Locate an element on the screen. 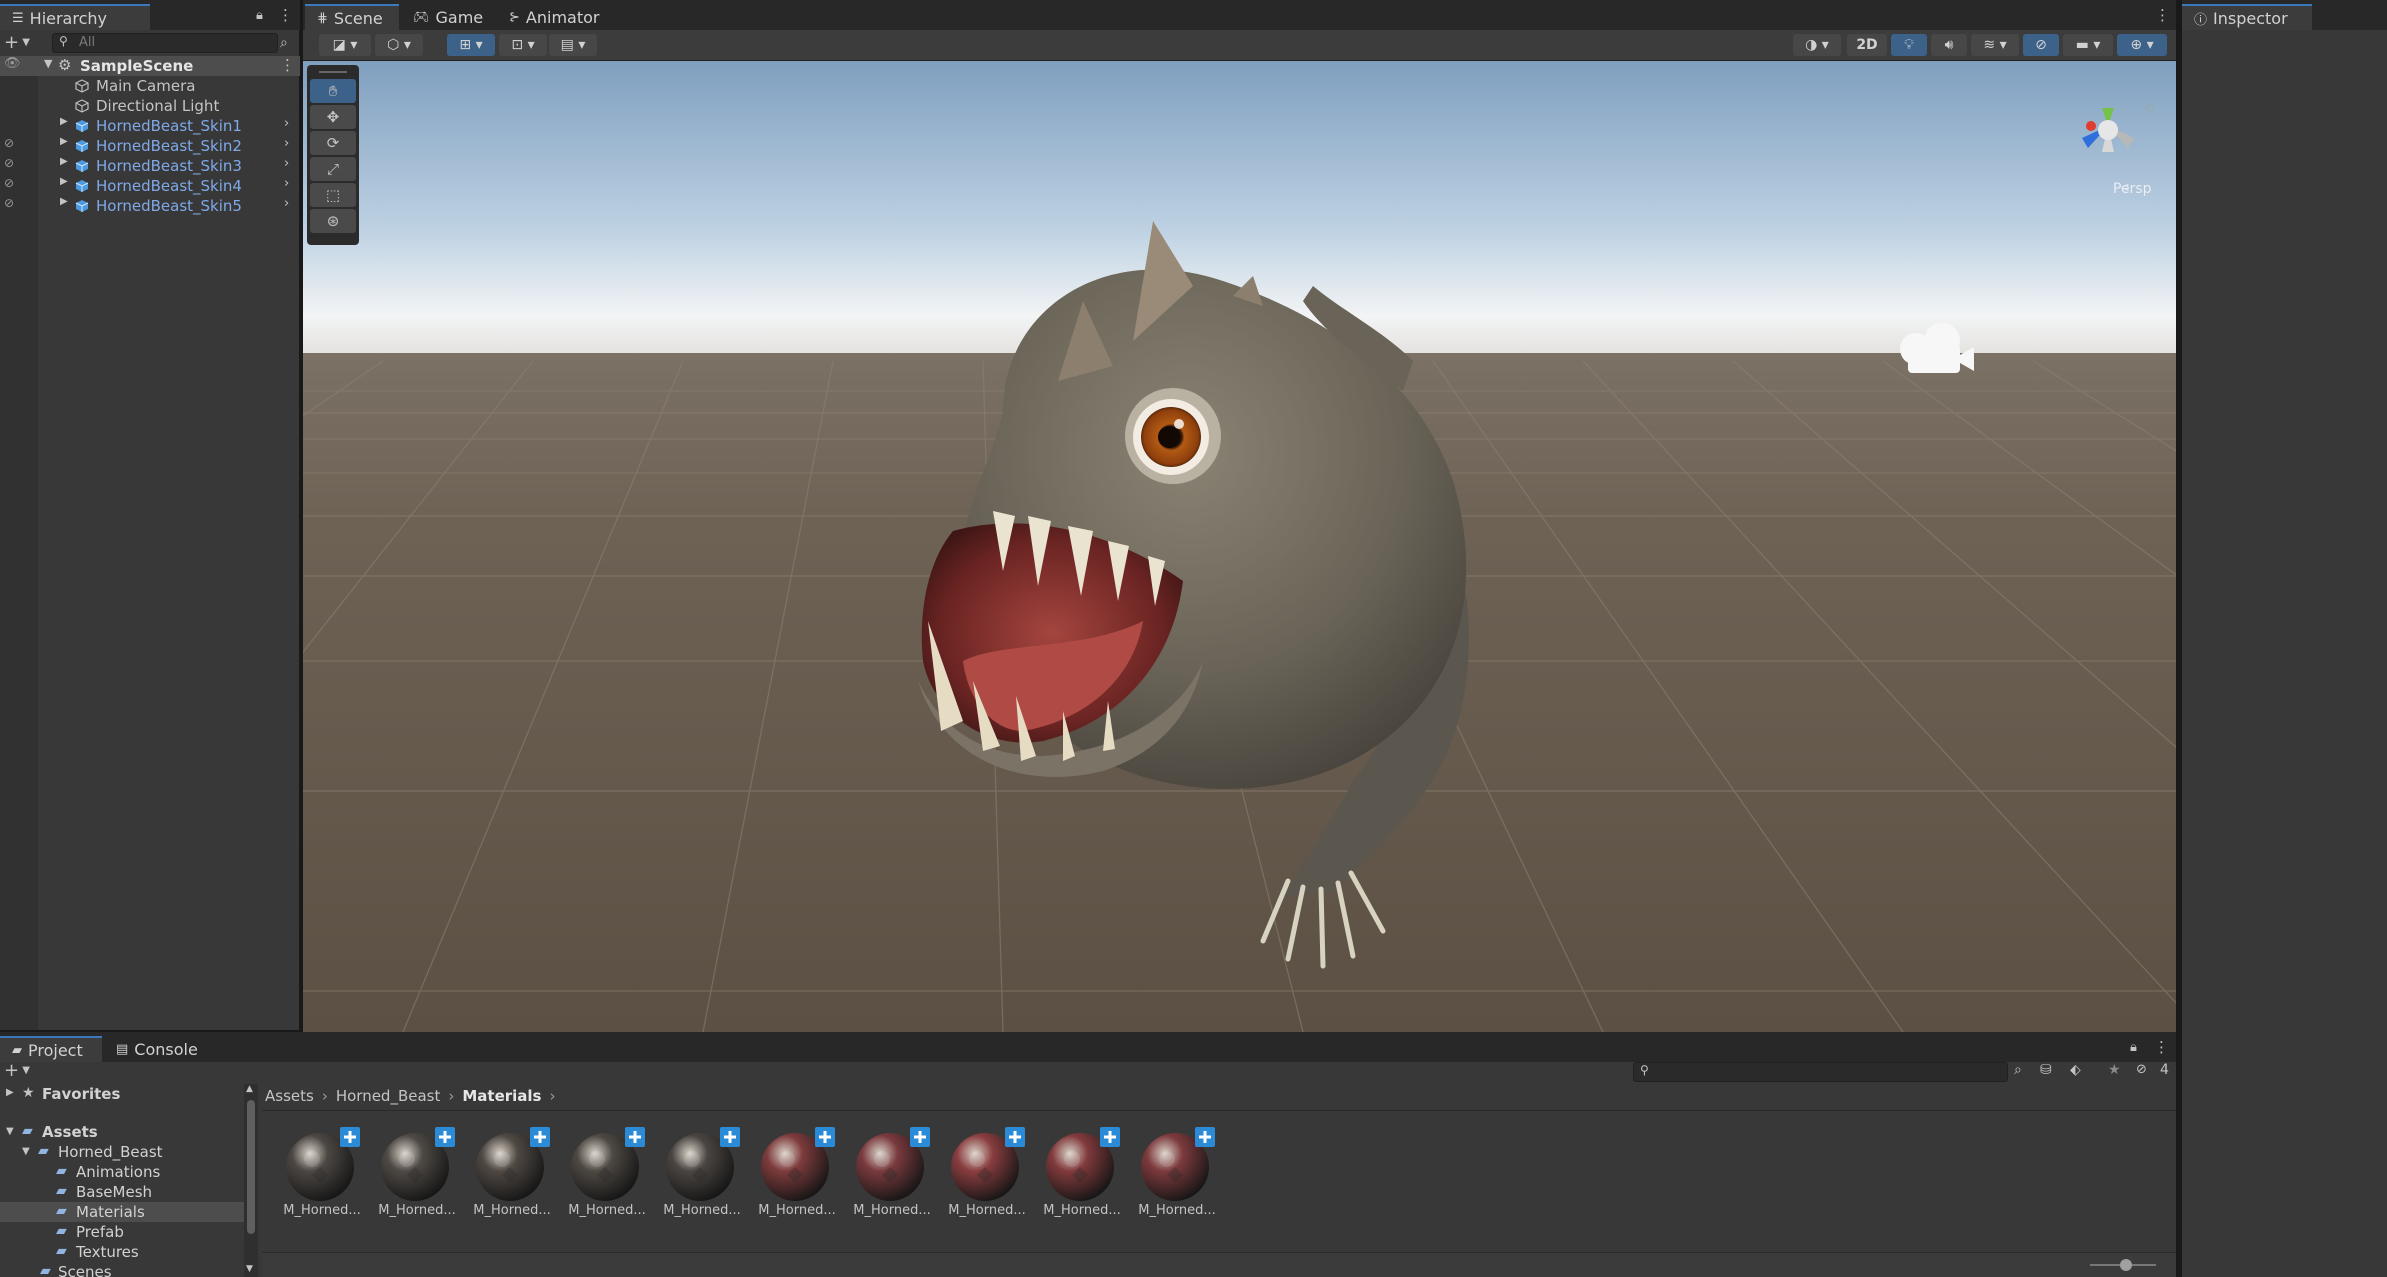  create-asset-button: + ▼ is located at coordinates (24, 1071).